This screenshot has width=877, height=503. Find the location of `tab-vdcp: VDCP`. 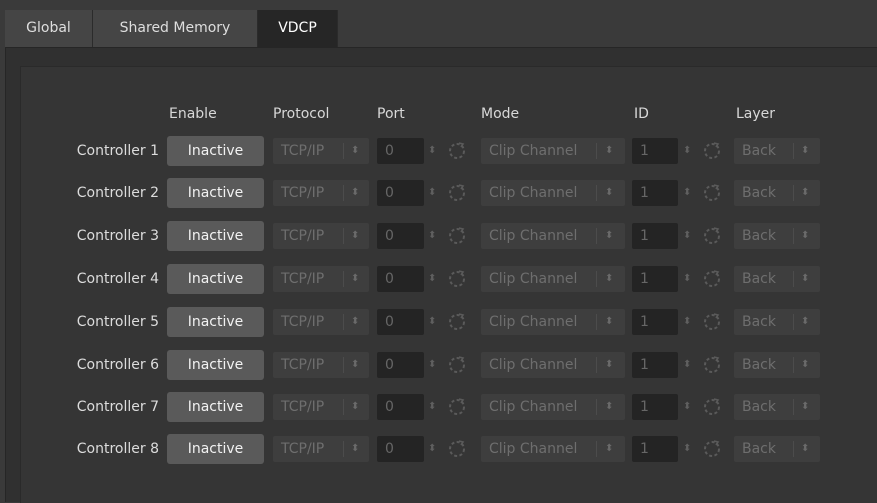

tab-vdcp: VDCP is located at coordinates (298, 28).